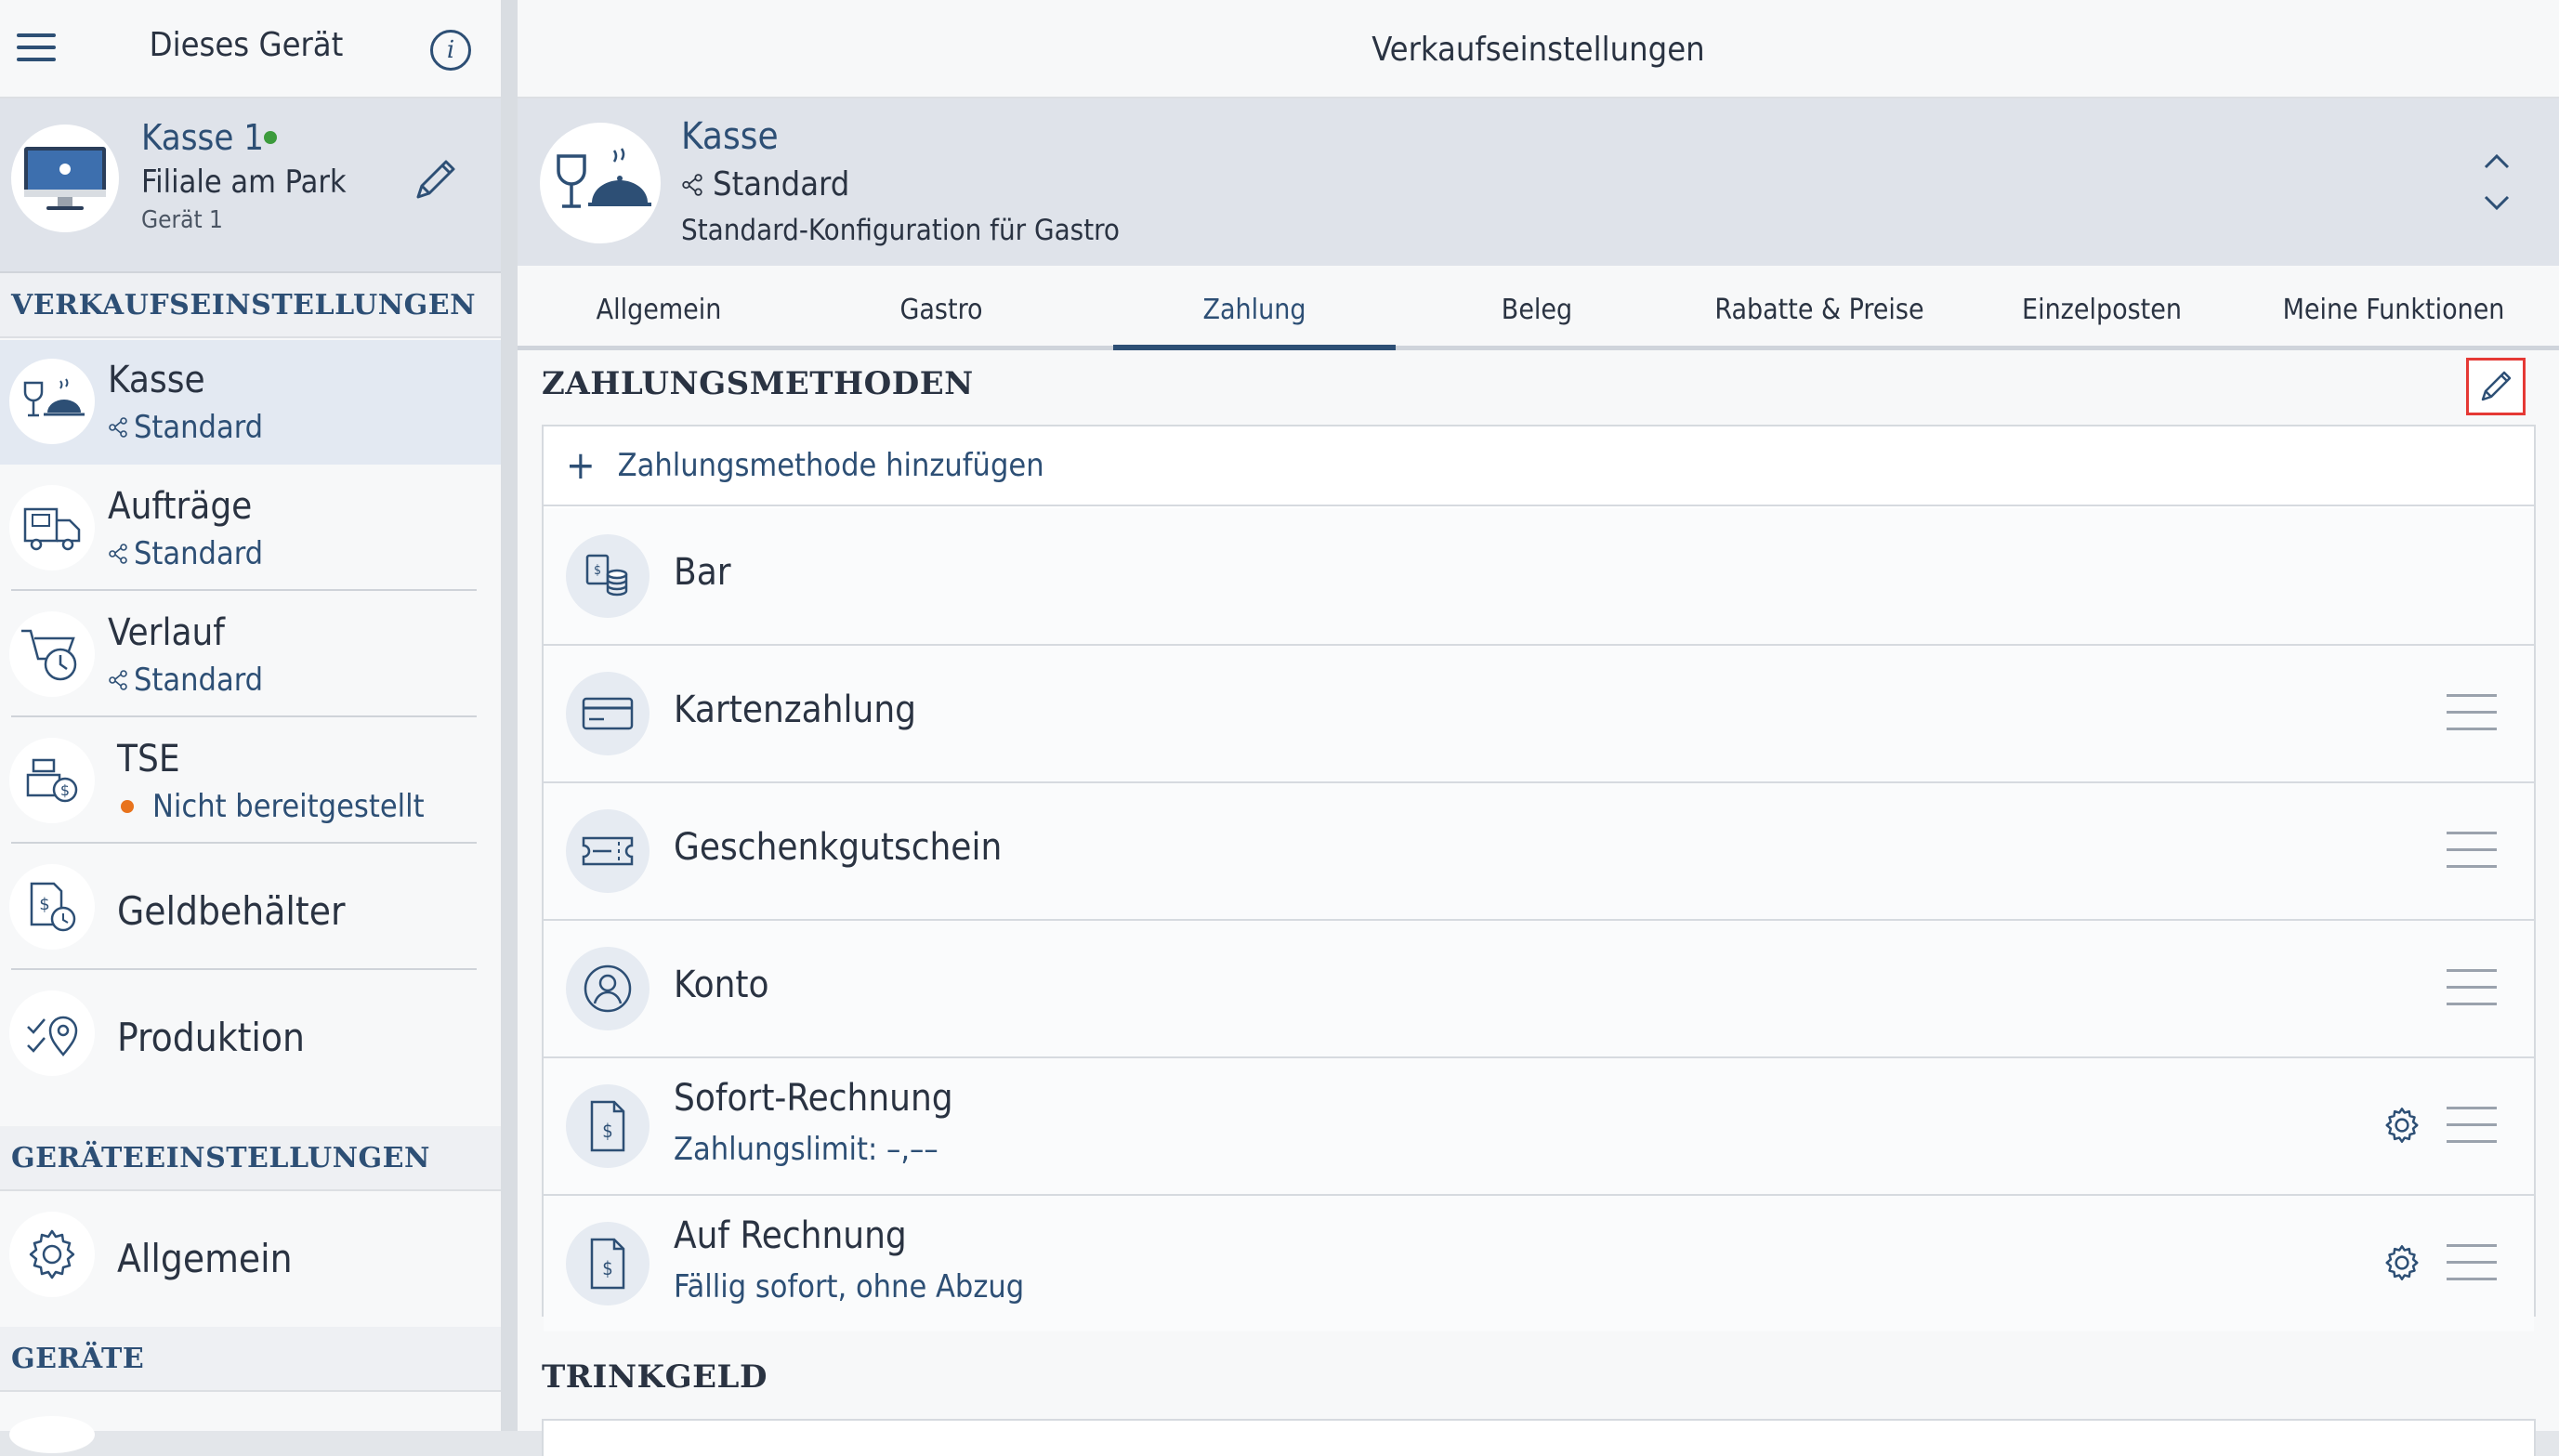  Describe the element at coordinates (790, 1235) in the screenshot. I see `payment-label: Auf Rechnung` at that location.